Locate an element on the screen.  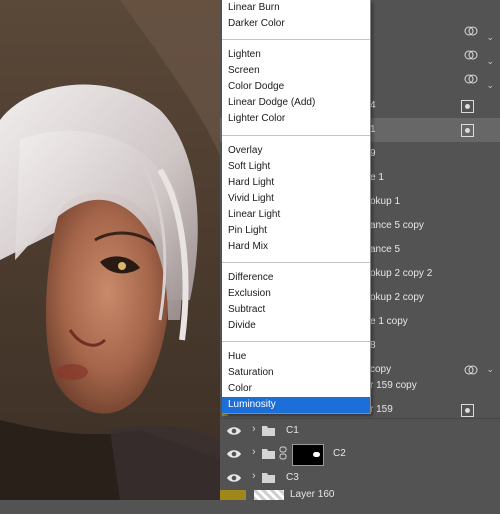
layer-name: ance 5 is located at coordinates (385, 249).